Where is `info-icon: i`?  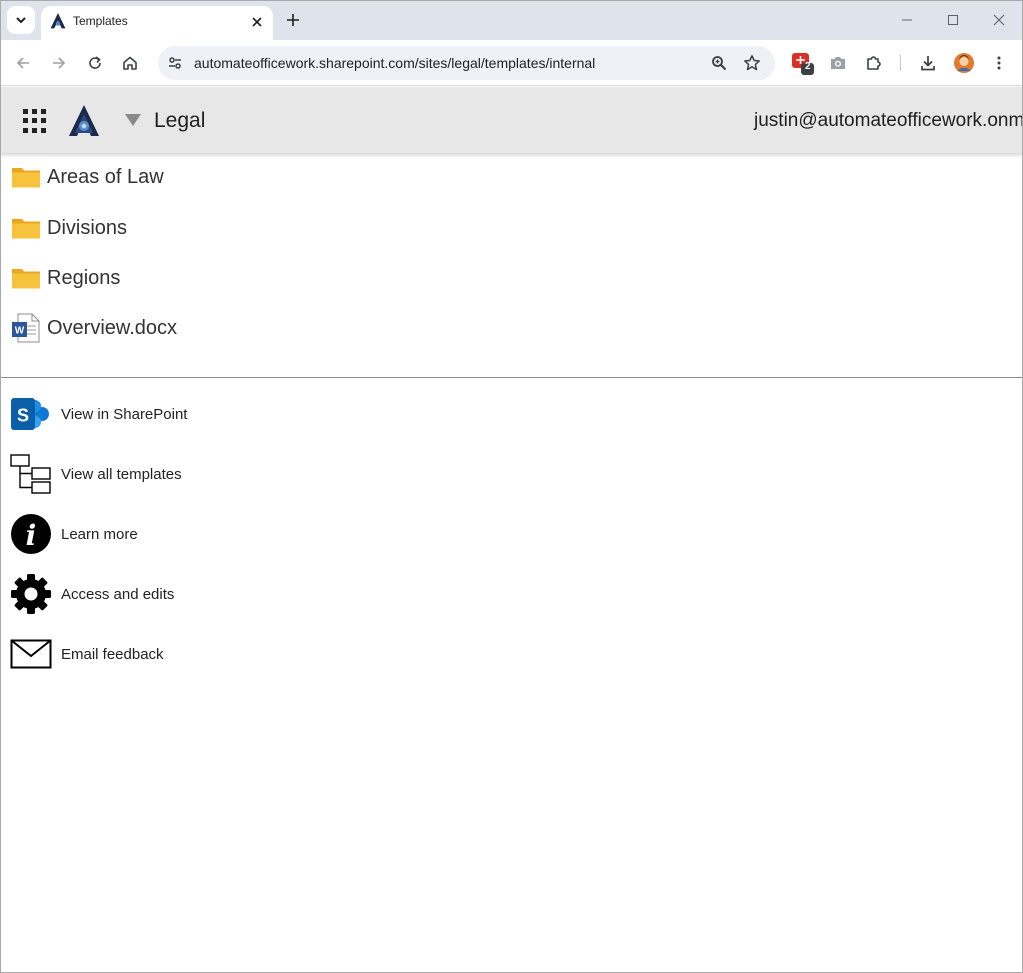
info-icon: i is located at coordinates (31, 534).